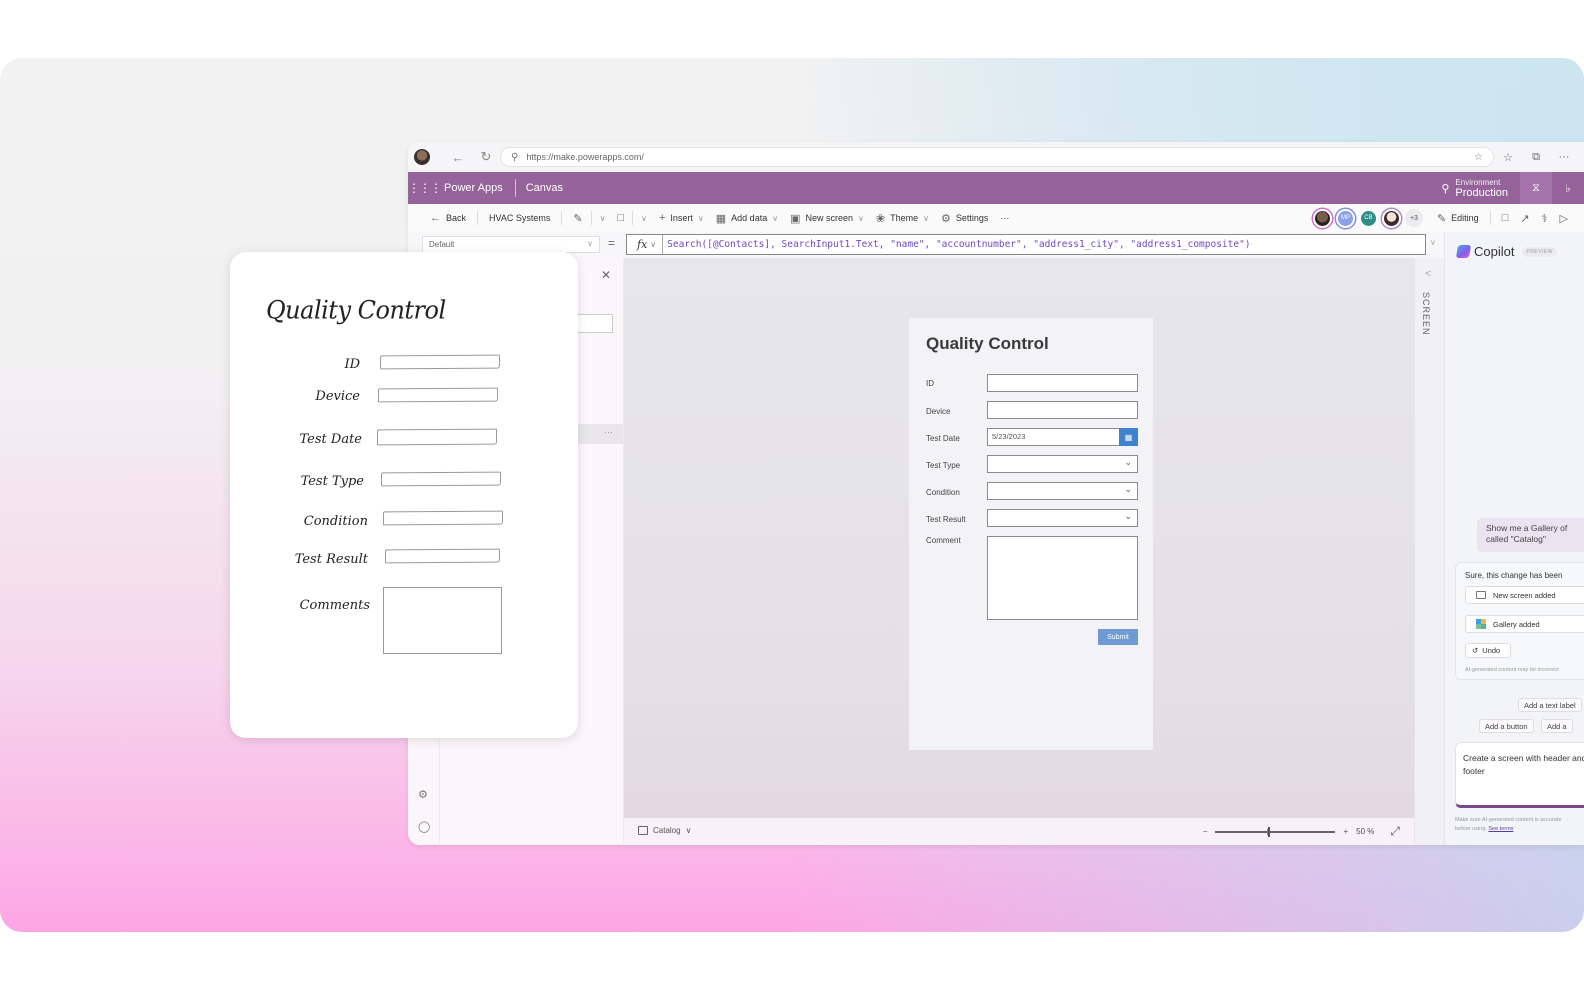 This screenshot has height=1000, width=1584. Describe the element at coordinates (1413, 218) in the screenshot. I see `more-collaborators-badge: +3` at that location.